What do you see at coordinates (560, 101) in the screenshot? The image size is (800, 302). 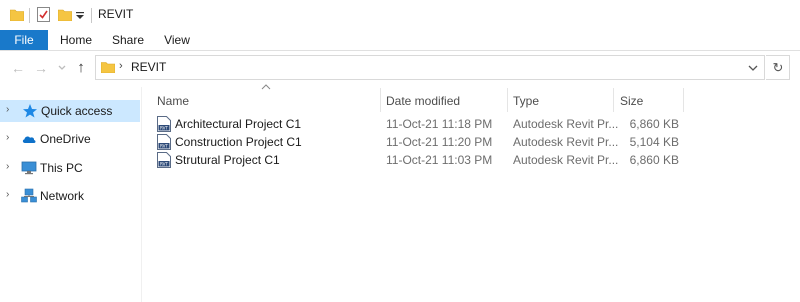 I see `column-header-type: Type` at bounding box center [560, 101].